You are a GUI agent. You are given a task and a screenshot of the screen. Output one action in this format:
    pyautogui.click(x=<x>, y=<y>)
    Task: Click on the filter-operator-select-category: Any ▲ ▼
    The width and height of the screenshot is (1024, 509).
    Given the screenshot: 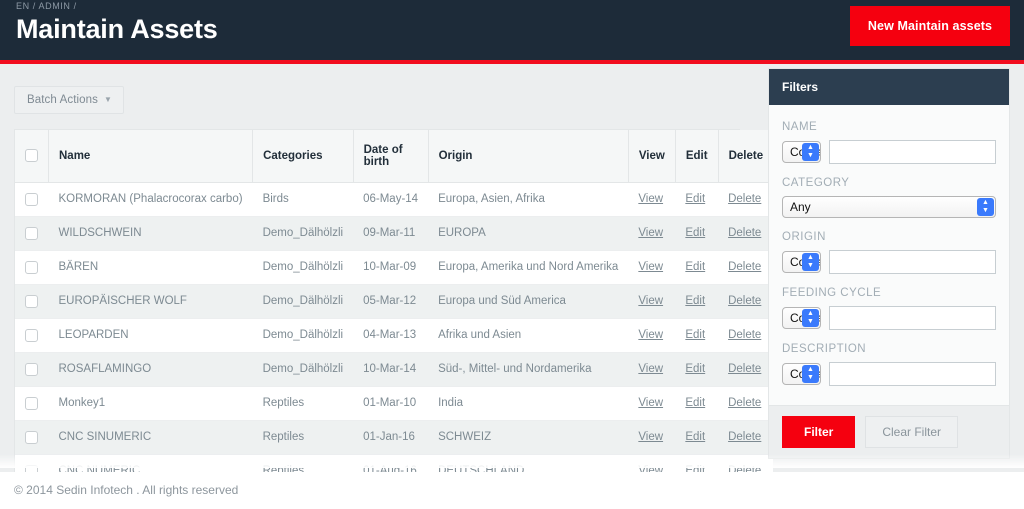 What is the action you would take?
    pyautogui.click(x=889, y=207)
    